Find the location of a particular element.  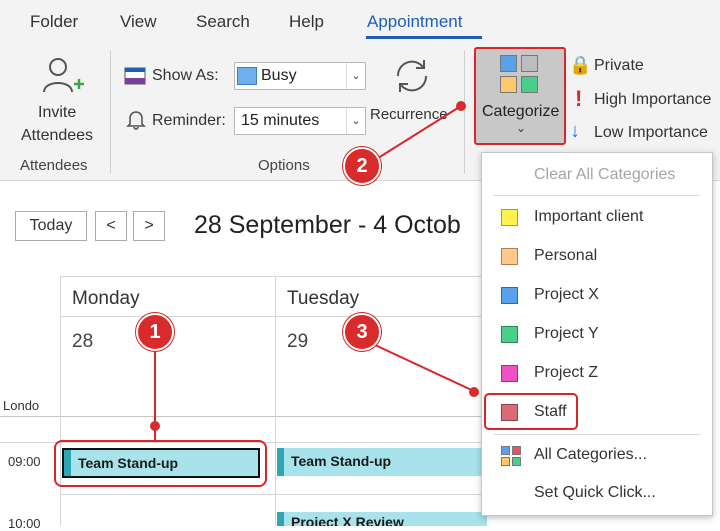

clear-all-categories-item: Clear All Categories is located at coordinates (597, 175).